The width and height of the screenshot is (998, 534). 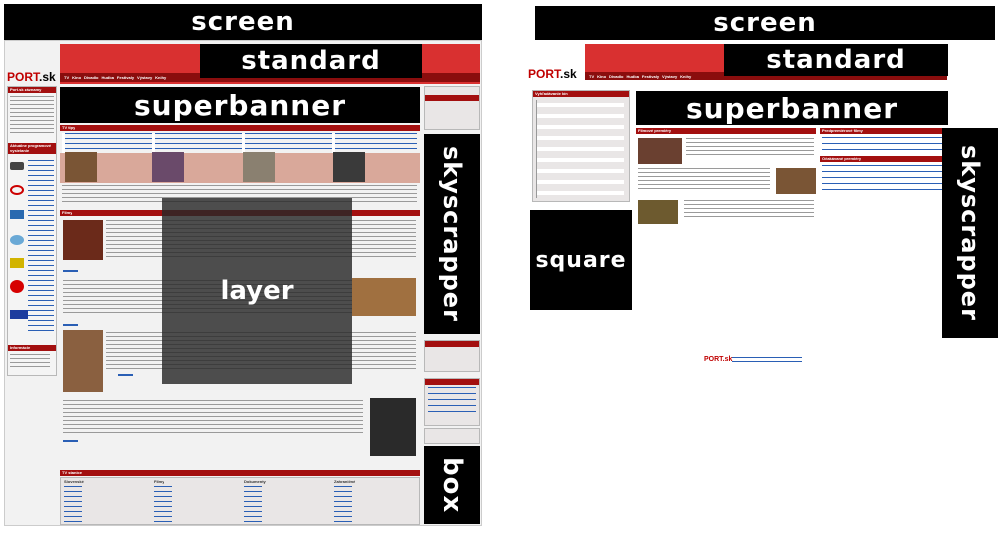 What do you see at coordinates (792, 108) in the screenshot?
I see `right-superbanner-ad: superbanner` at bounding box center [792, 108].